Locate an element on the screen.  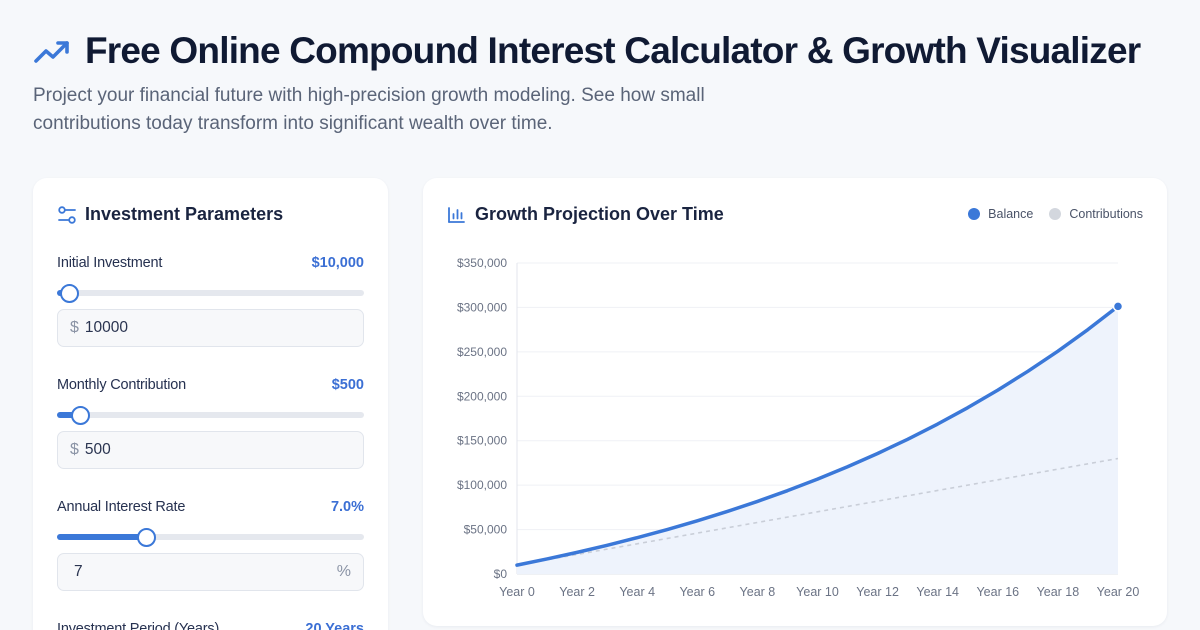
y-tick-label: $150,000 is located at coordinates (482, 441).